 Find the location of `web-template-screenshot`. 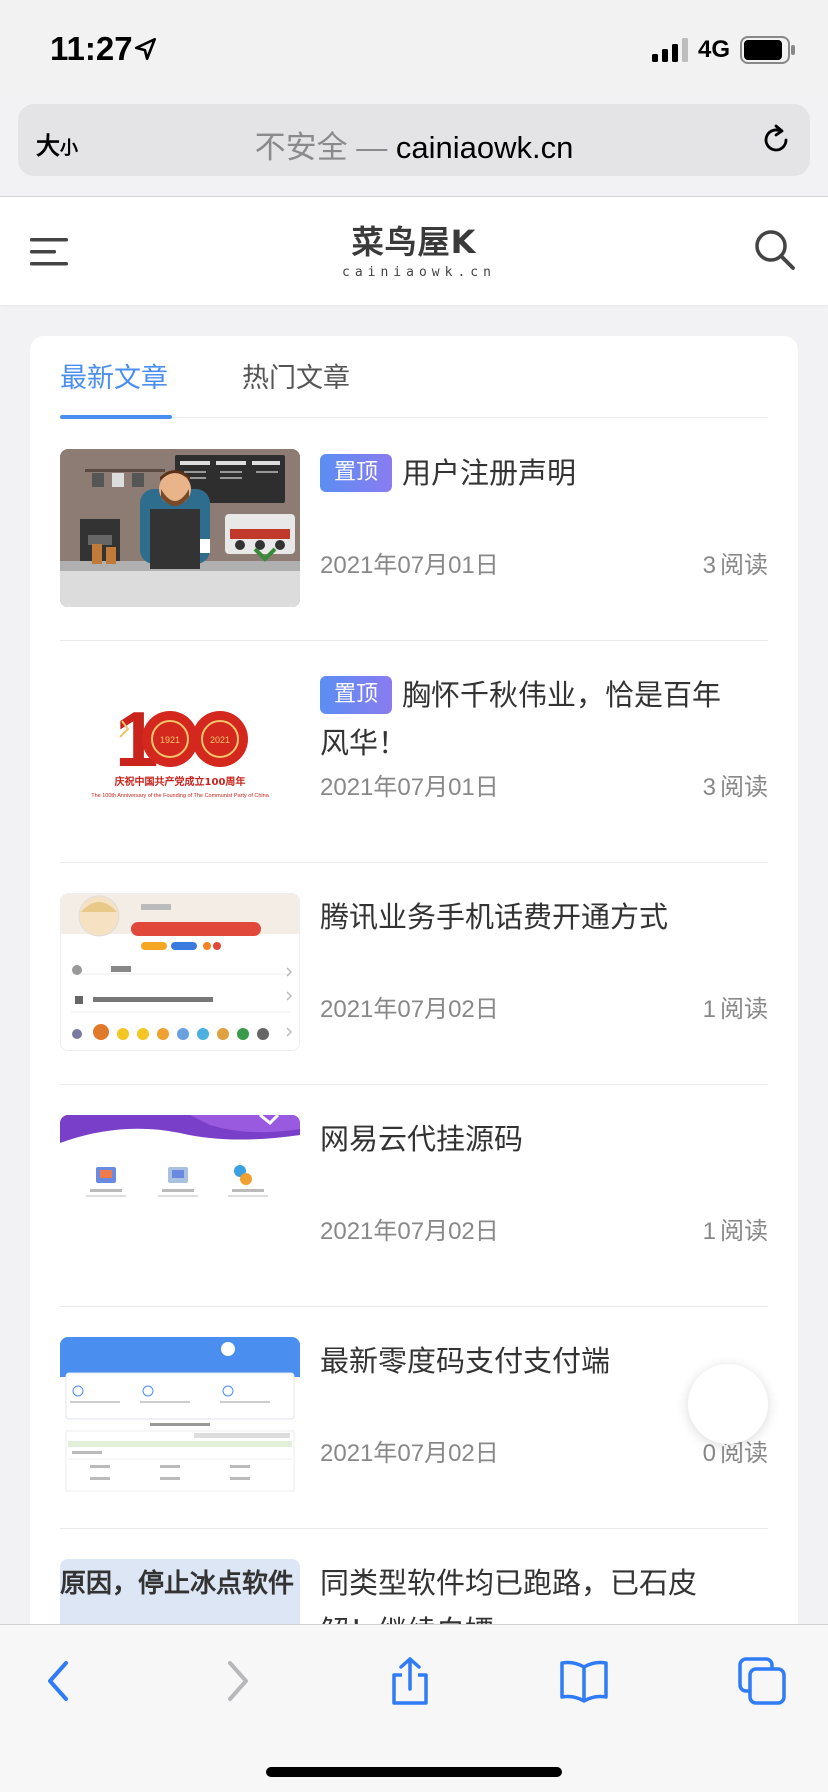

web-template-screenshot is located at coordinates (180, 1156).